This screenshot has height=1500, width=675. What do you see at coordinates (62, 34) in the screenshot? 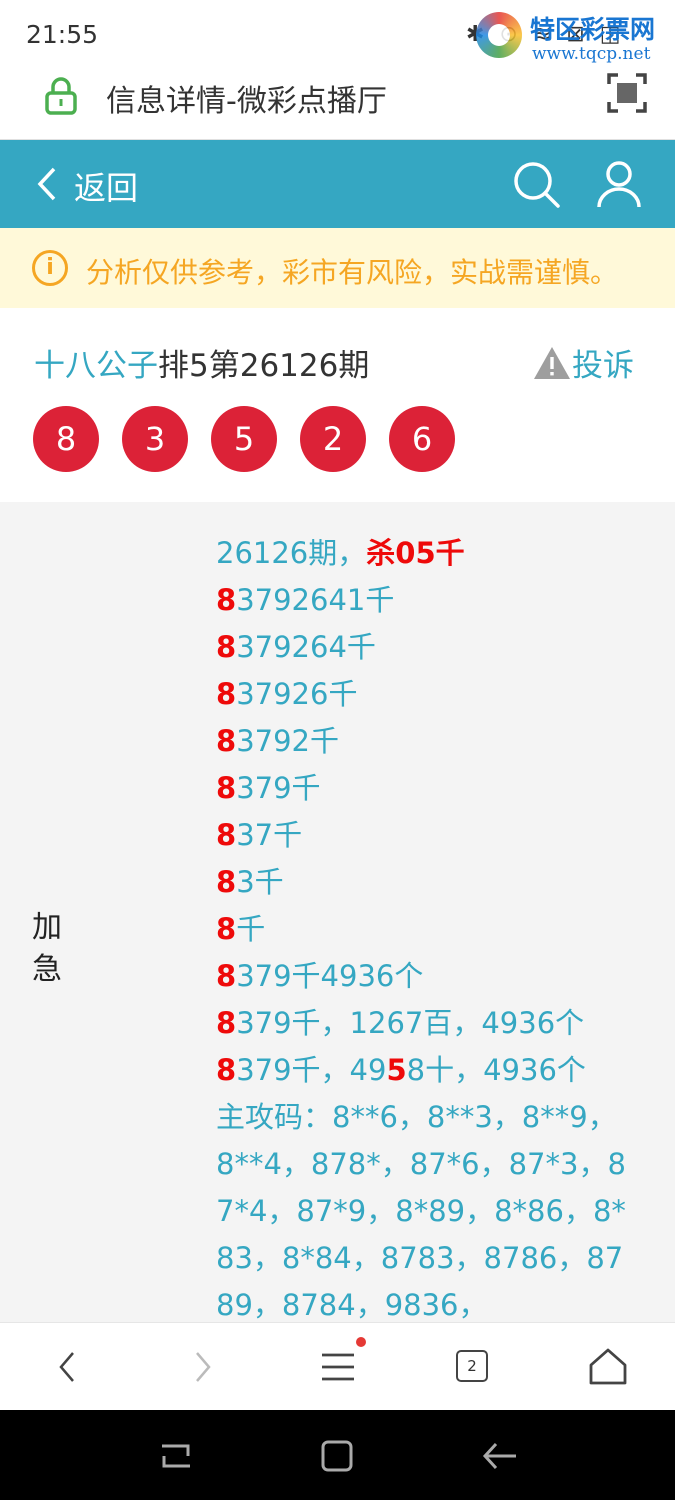
I see `status-time: 21:55` at bounding box center [62, 34].